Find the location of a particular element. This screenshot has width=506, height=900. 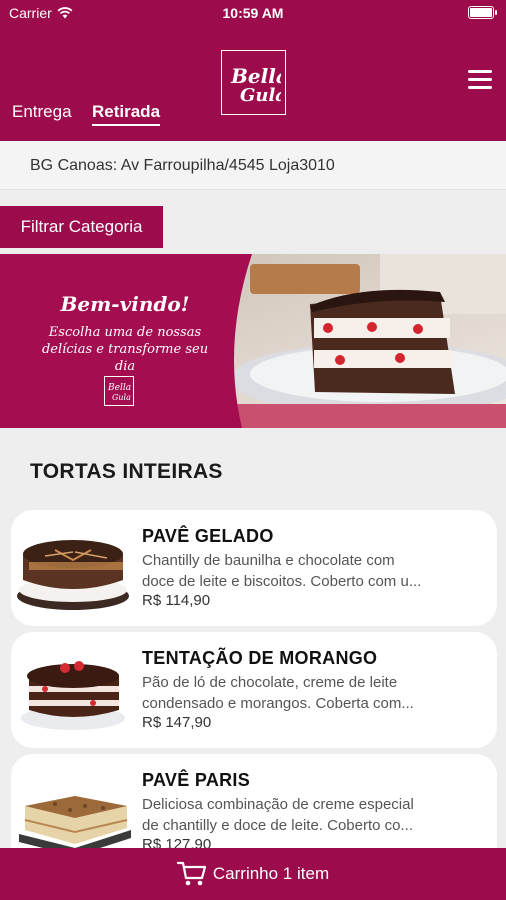

filter-category-button: Filtrar Categoria is located at coordinates (81, 227).